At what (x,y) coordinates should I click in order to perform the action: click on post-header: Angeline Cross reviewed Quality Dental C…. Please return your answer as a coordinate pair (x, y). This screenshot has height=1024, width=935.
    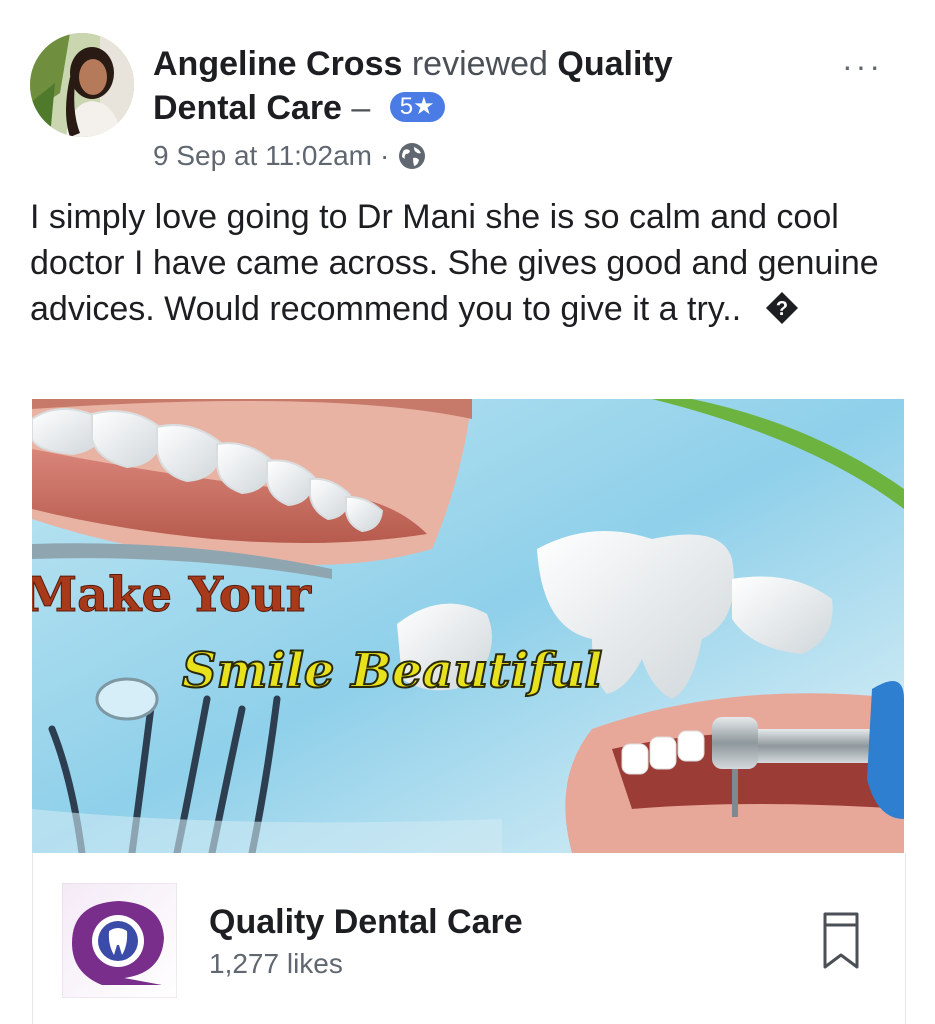
    Looking at the image, I should click on (453, 86).